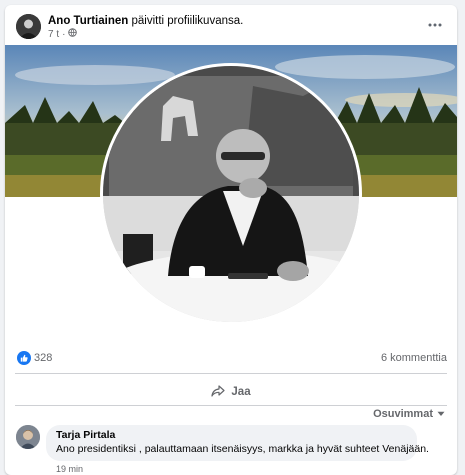 This screenshot has width=465, height=475. I want to click on sort-label: Osuvimmat, so click(403, 414).